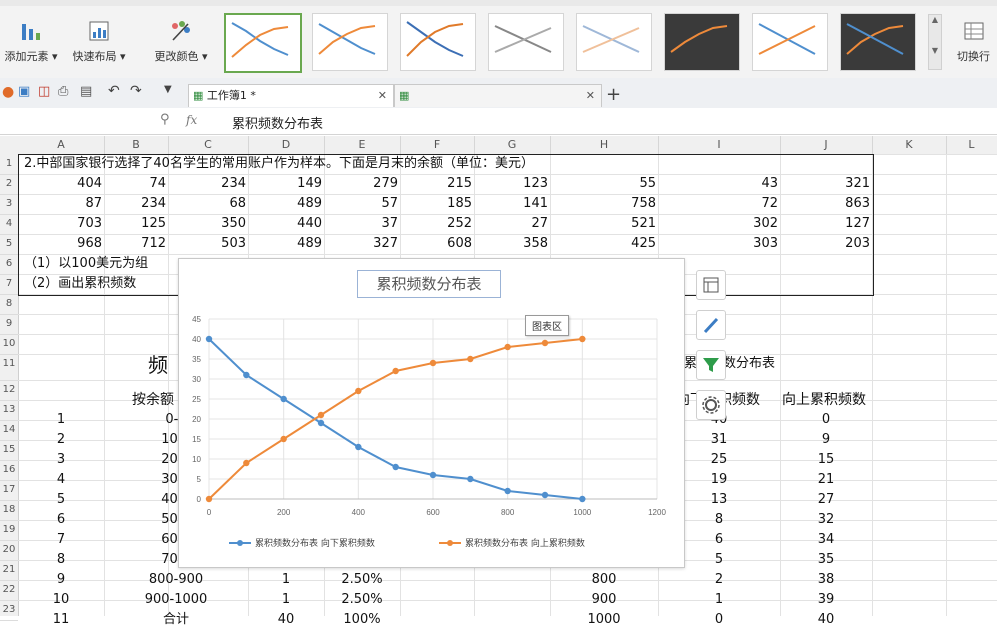 This screenshot has height=630, width=997. Describe the element at coordinates (31, 41) in the screenshot. I see `add-element-button: 添加元素 ▾` at that location.